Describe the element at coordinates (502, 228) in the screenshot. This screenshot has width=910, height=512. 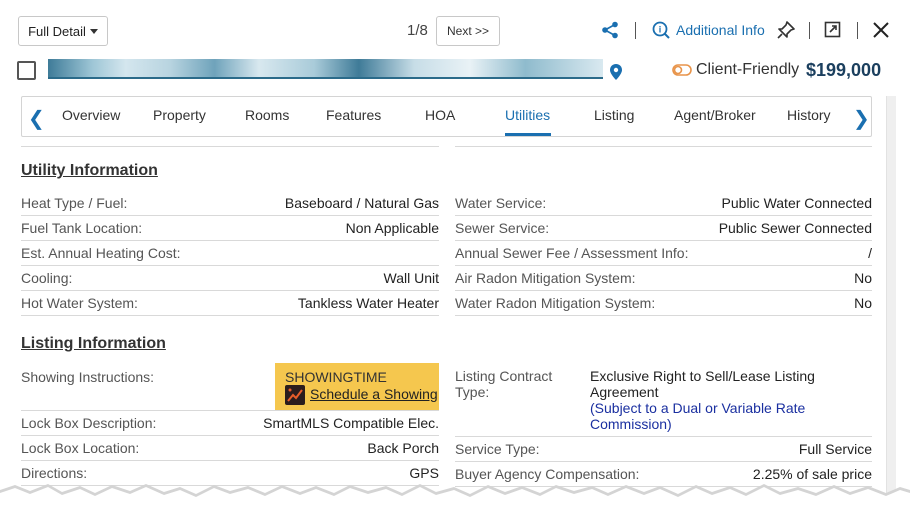
I see `field-label: Sewer Service:` at that location.